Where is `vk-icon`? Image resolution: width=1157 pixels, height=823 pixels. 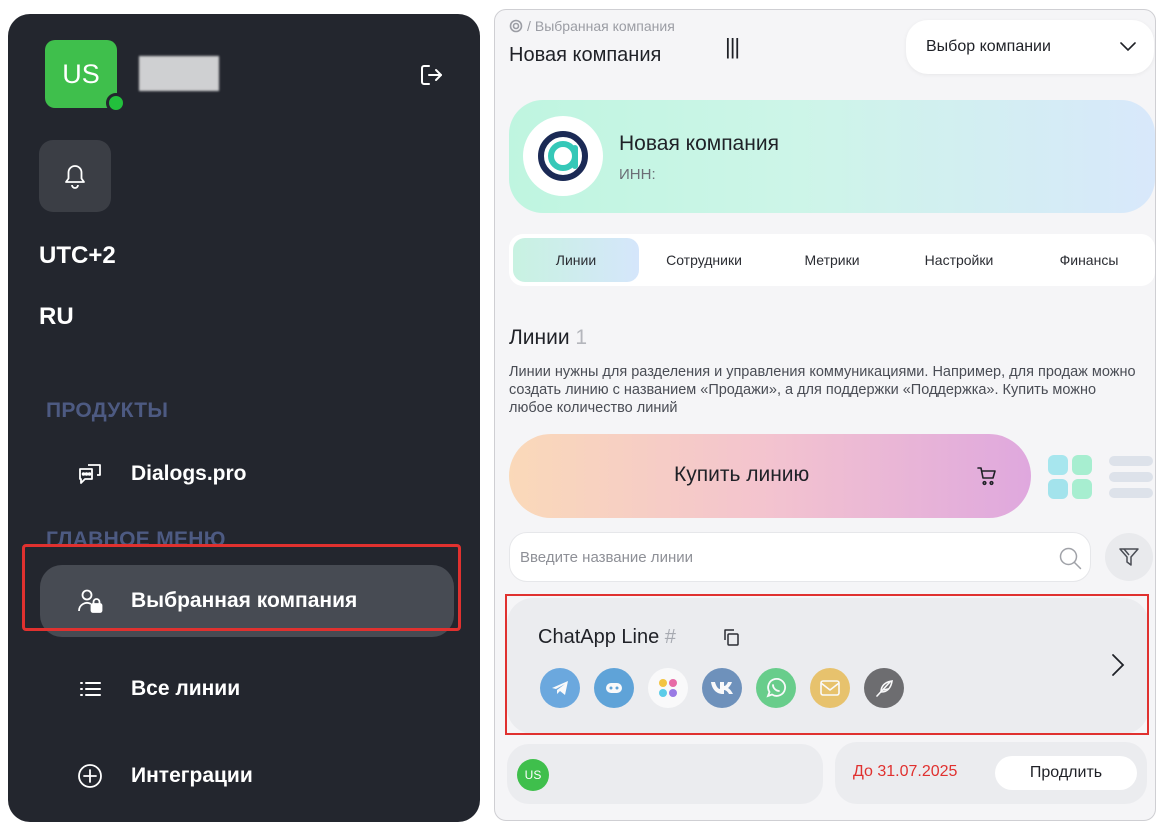 vk-icon is located at coordinates (722, 688).